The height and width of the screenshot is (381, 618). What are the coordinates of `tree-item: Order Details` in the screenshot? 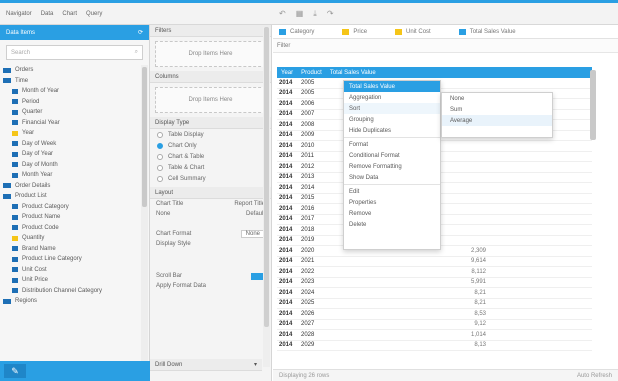 It's located at (70, 186).